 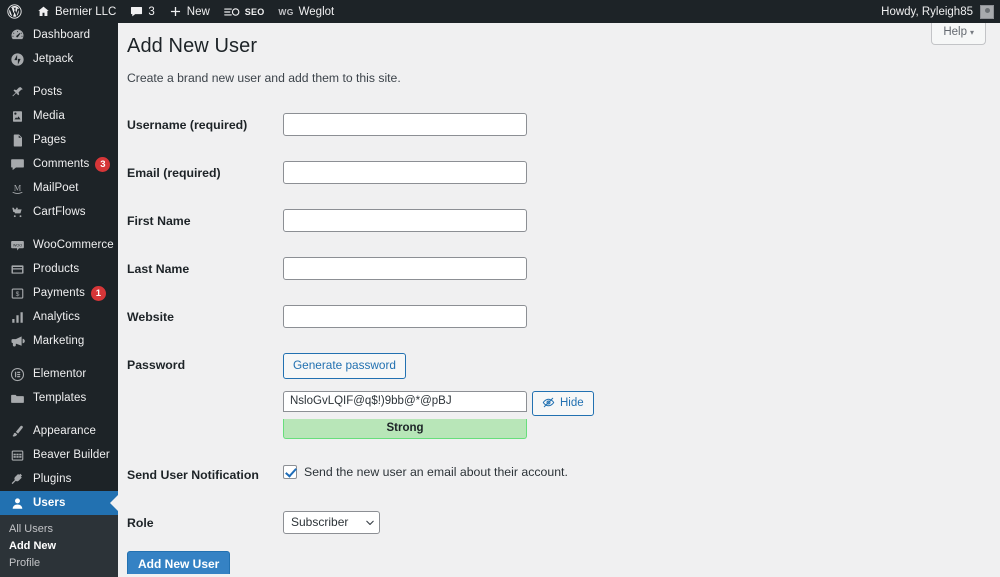 I want to click on username-row: Username (required), so click(x=361, y=125).